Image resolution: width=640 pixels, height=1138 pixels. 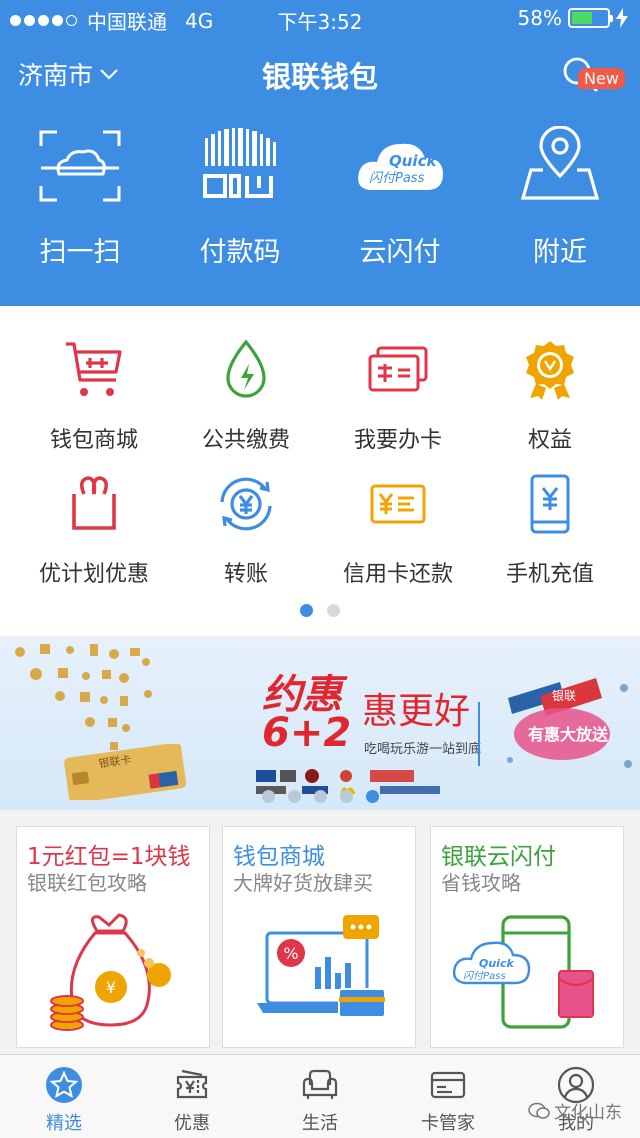 I want to click on tab-life: 生活, so click(x=320, y=1096).